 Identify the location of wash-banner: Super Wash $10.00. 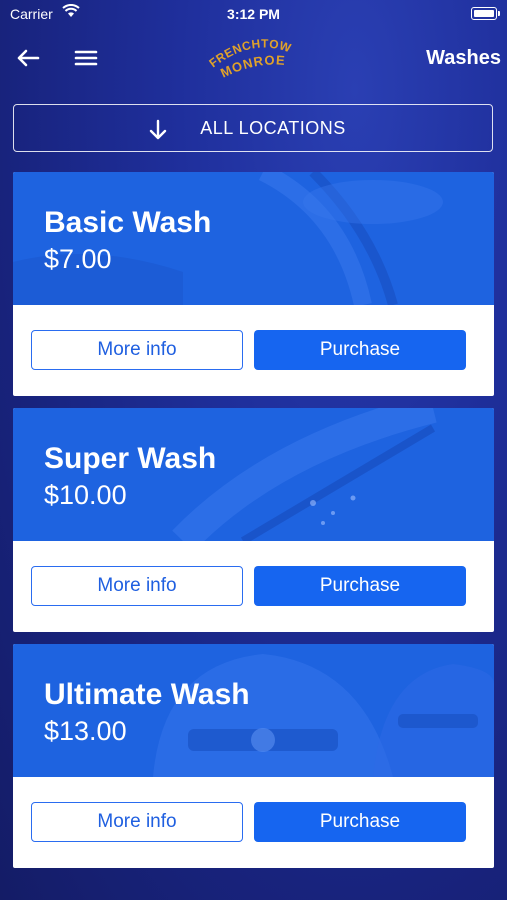
(253, 474).